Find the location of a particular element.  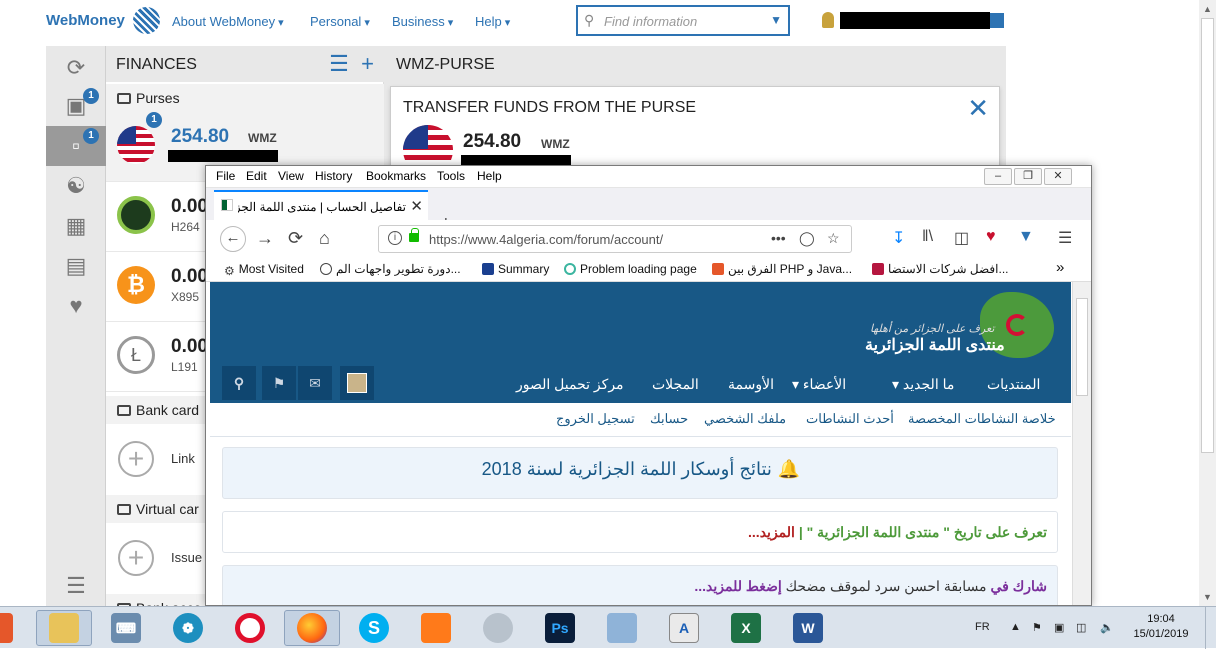

content-scrollbar is located at coordinates (1081, 443).